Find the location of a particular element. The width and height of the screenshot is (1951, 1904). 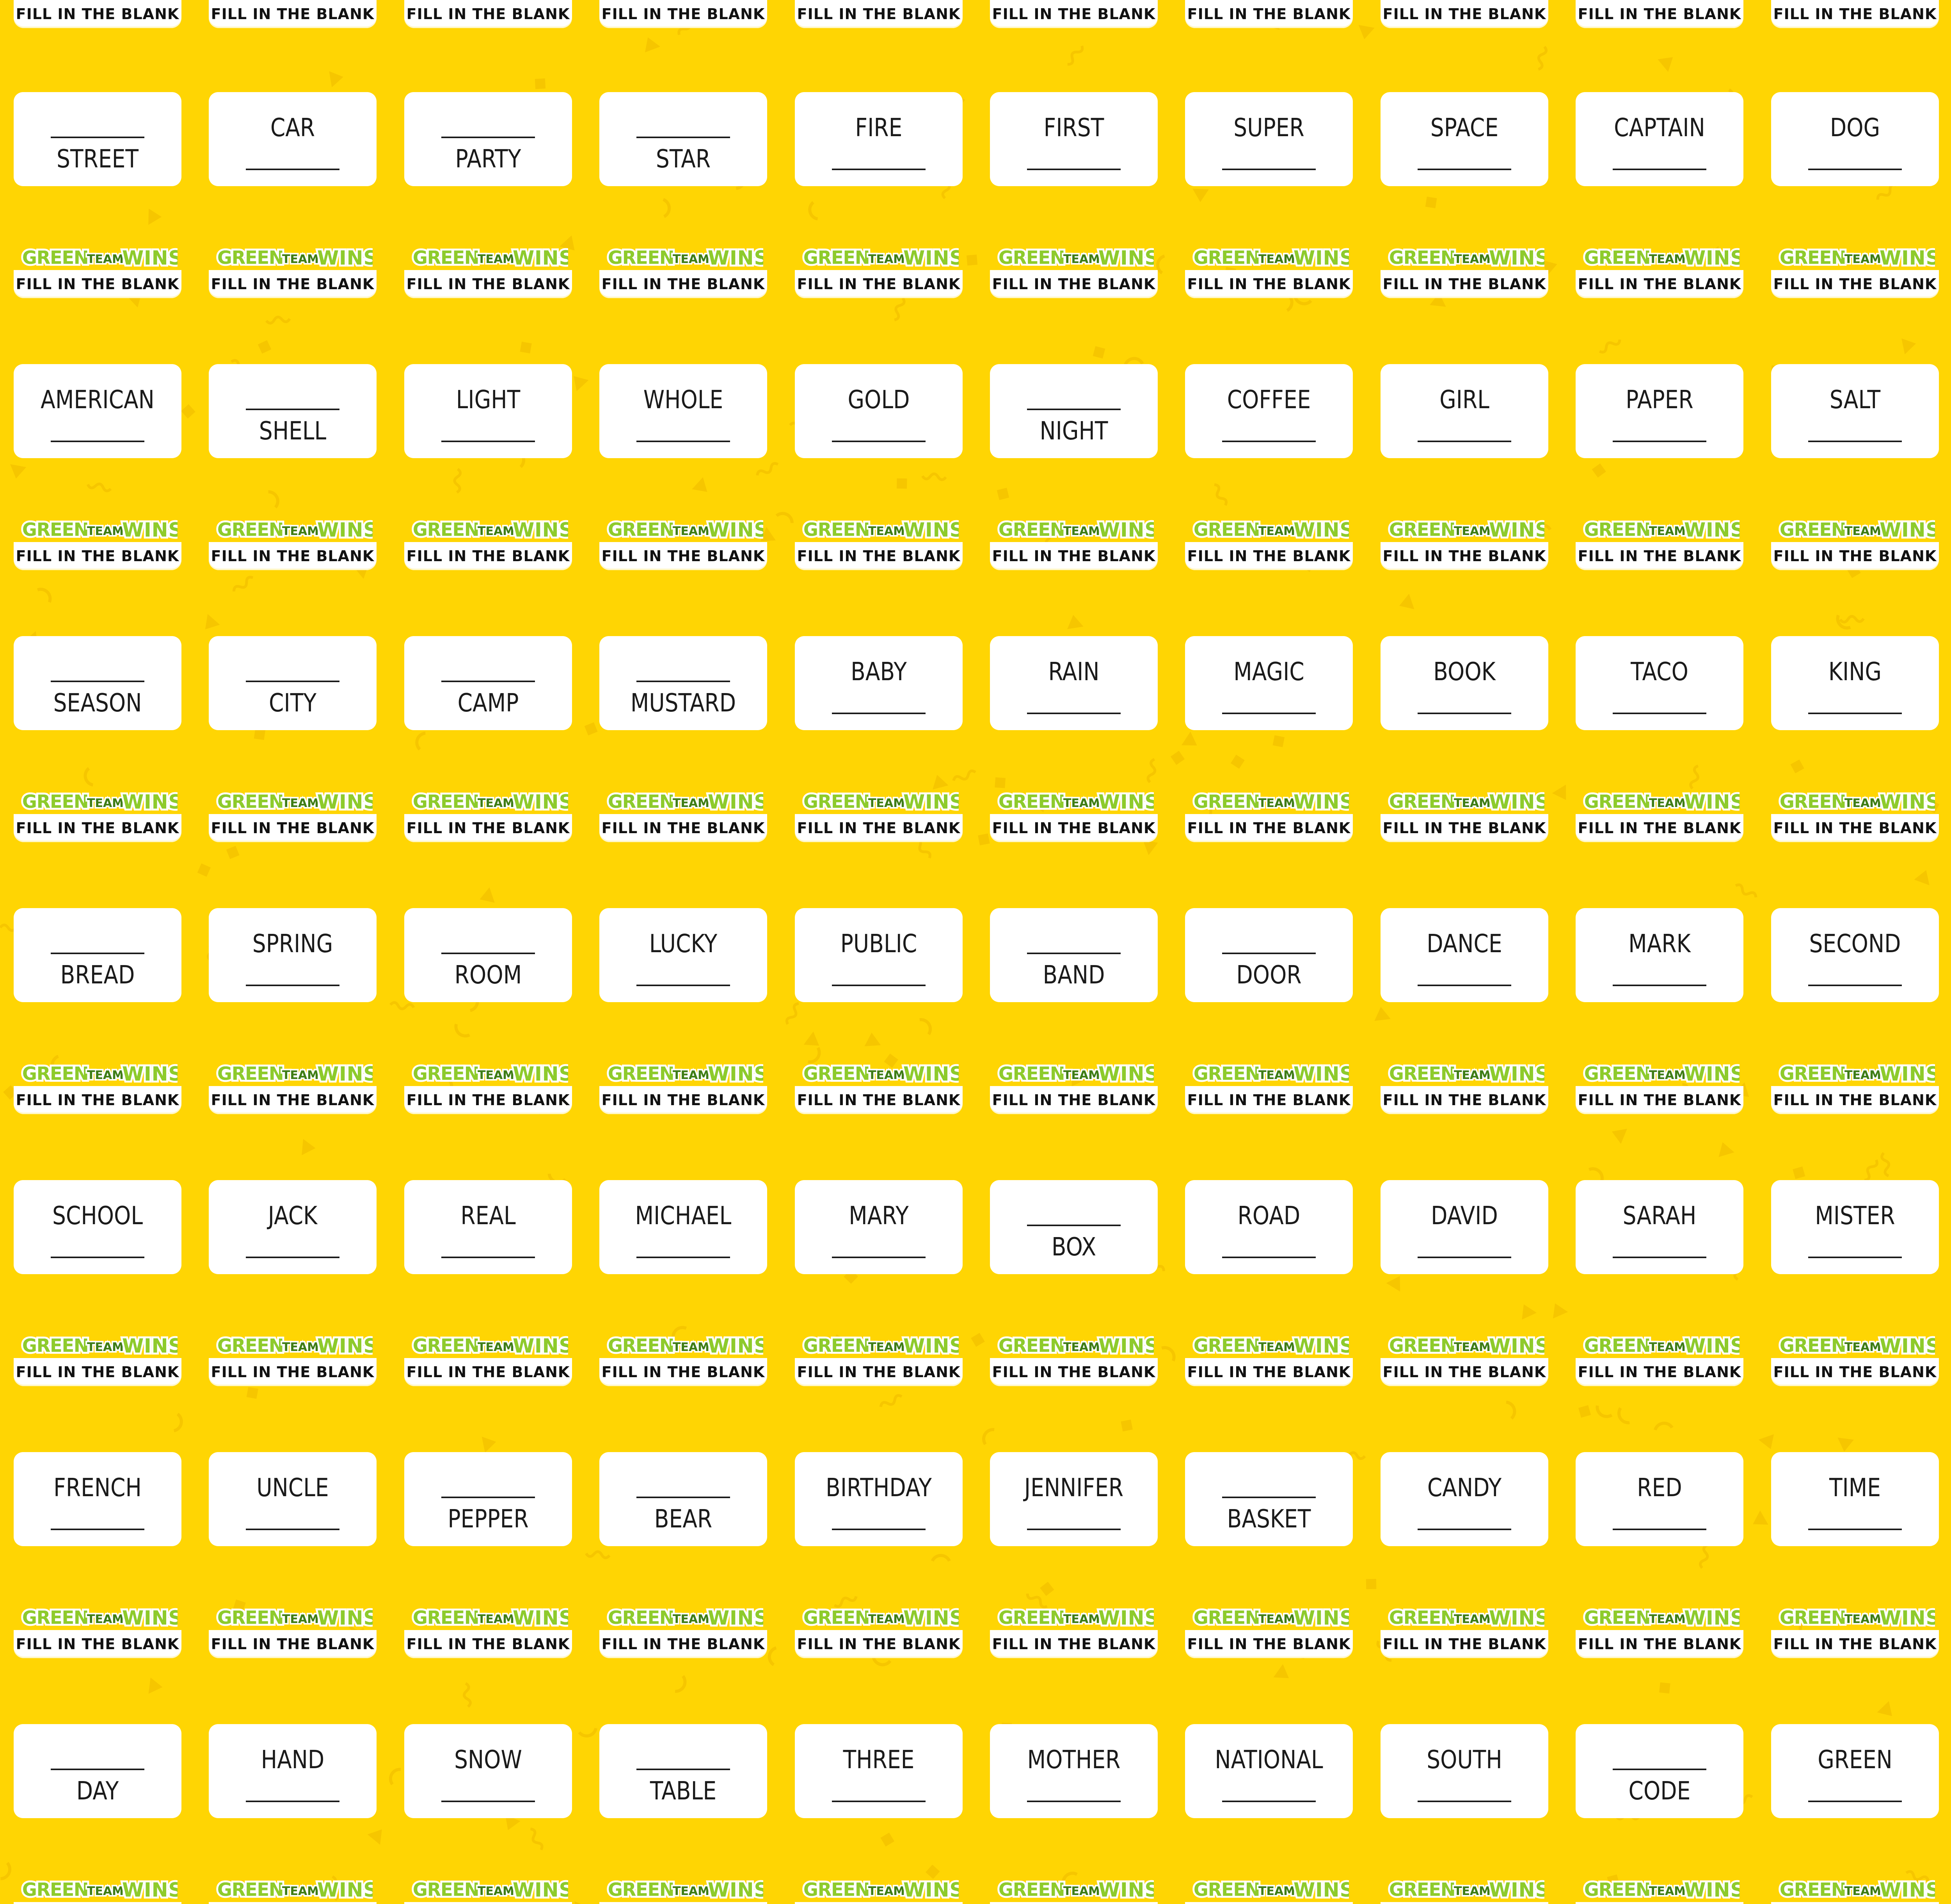

card-word: DAY is located at coordinates (97, 1791).